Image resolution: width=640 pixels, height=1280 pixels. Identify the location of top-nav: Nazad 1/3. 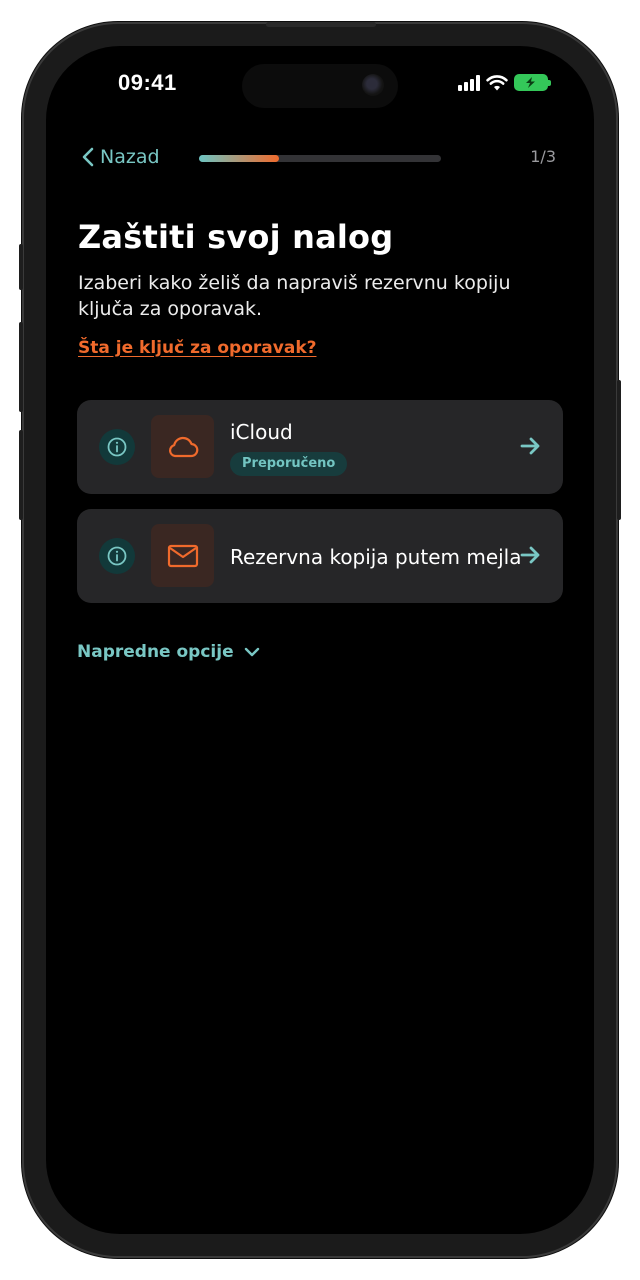
(321, 158).